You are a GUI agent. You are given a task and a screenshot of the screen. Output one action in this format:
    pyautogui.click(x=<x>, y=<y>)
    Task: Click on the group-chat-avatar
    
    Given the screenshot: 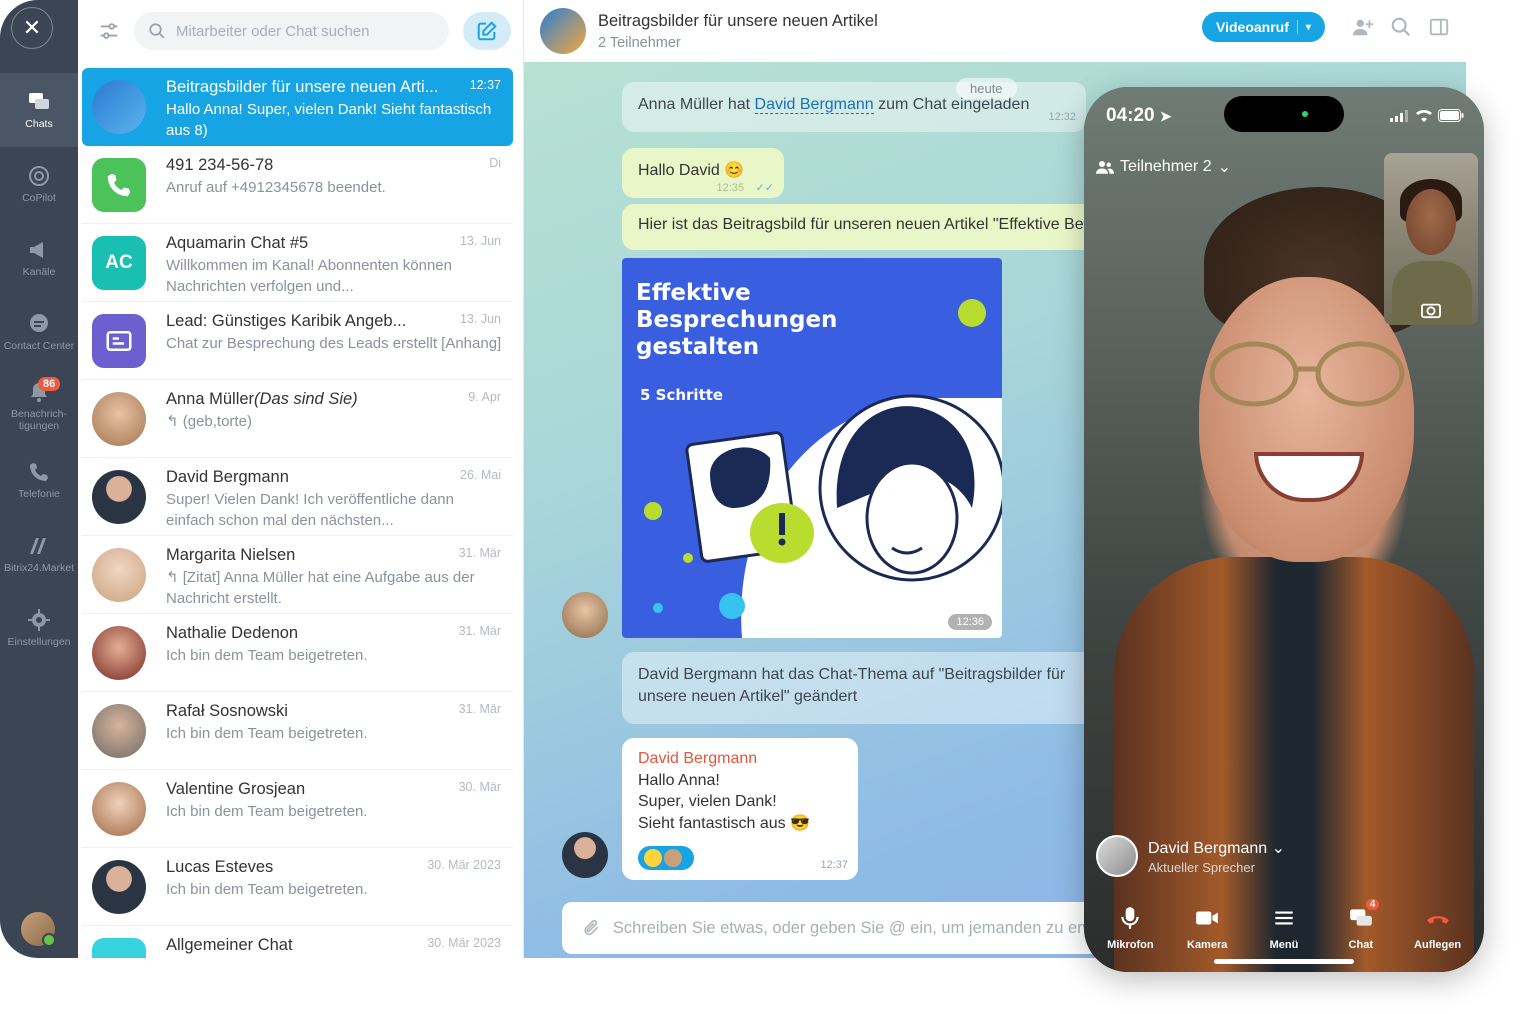 What is the action you would take?
    pyautogui.click(x=119, y=948)
    